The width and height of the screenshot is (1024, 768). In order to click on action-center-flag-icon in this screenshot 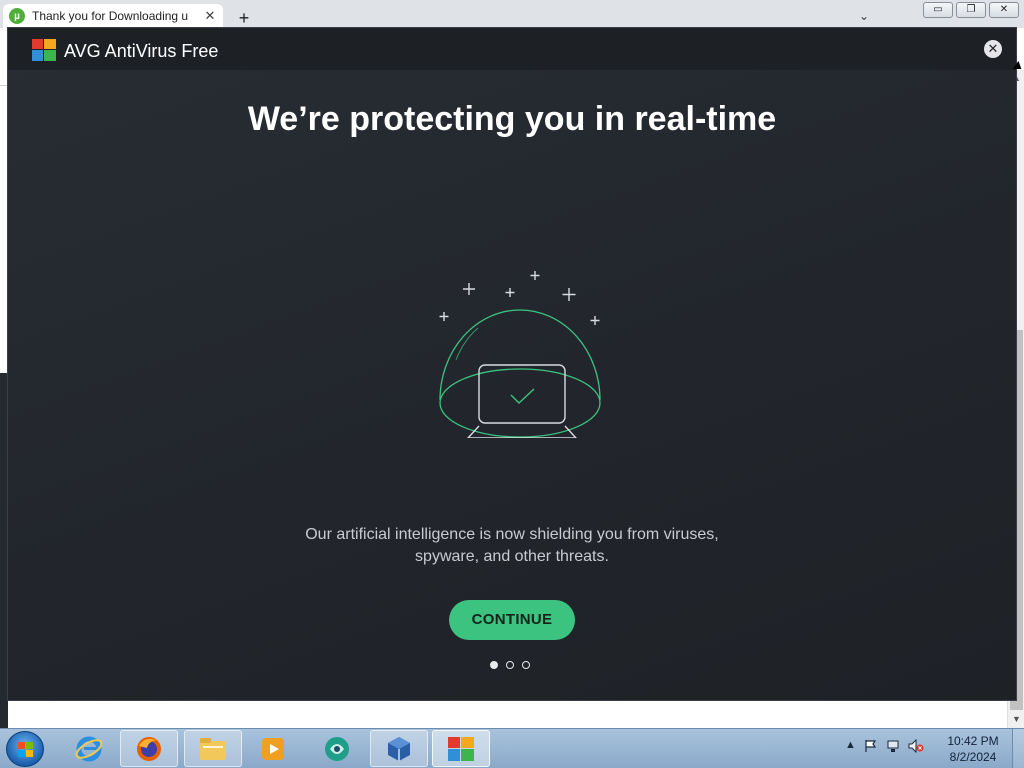, I will do `click(871, 746)`.